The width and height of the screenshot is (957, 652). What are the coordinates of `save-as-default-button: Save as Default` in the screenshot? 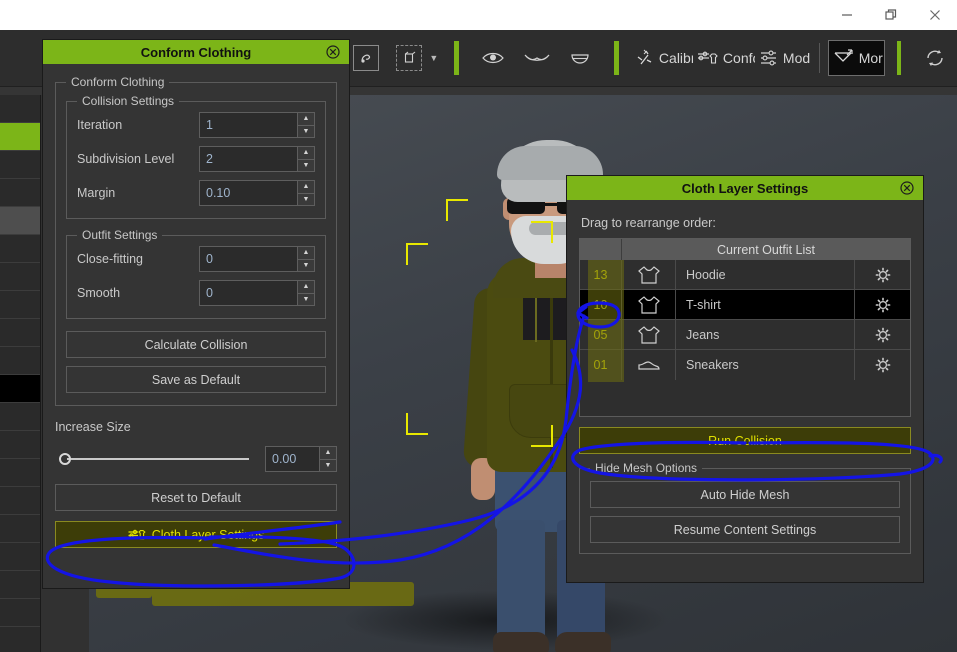 It's located at (196, 379).